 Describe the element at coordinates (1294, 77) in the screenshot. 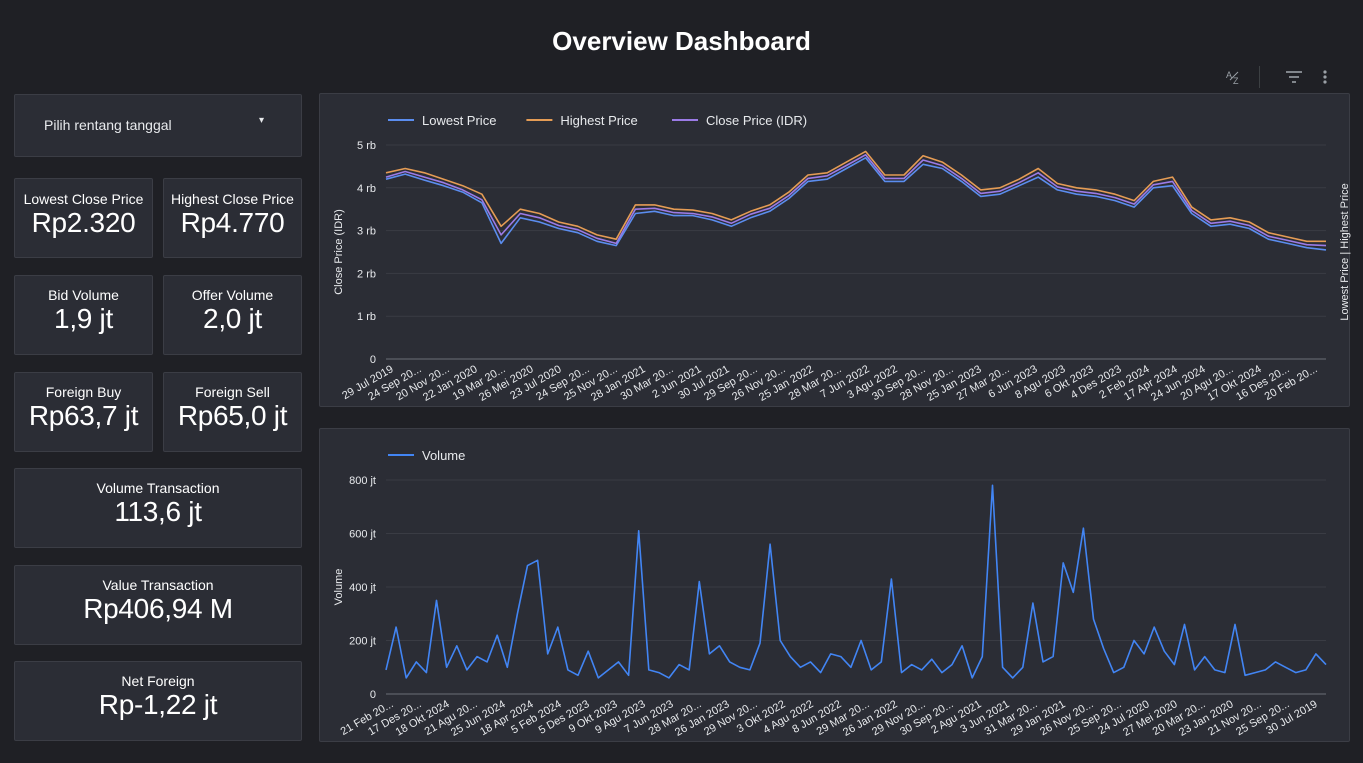

I see `filter-icon` at that location.